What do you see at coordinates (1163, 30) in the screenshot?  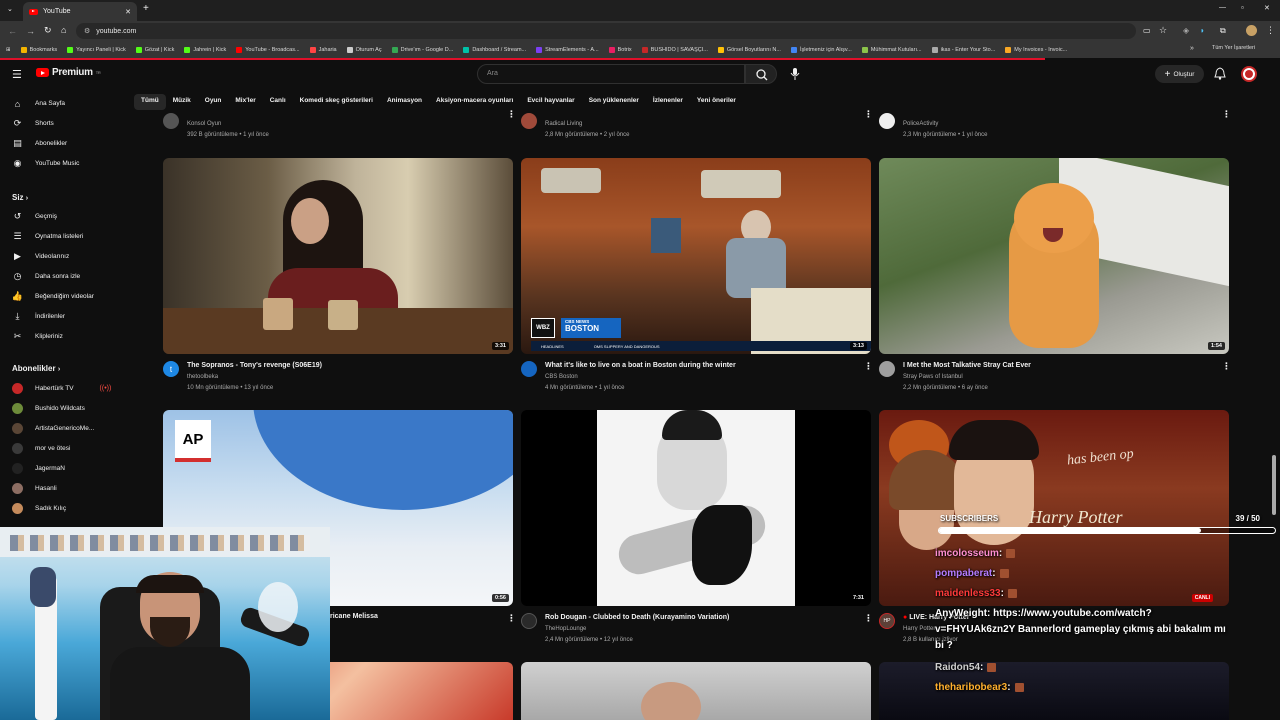 I see `bookmark-star-icon: ☆` at bounding box center [1163, 30].